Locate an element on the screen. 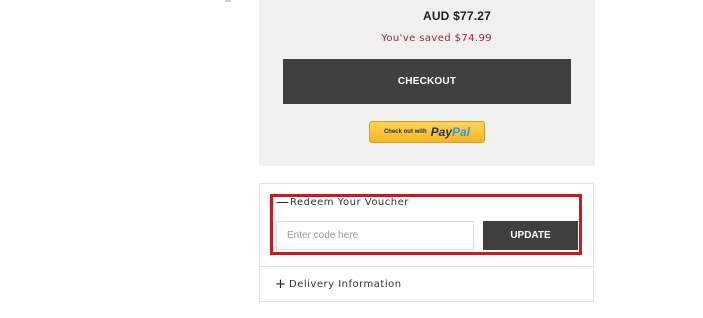 The image size is (703, 318). voucher-accordion-toggle: — Redeem Your Voucher is located at coordinates (342, 202).